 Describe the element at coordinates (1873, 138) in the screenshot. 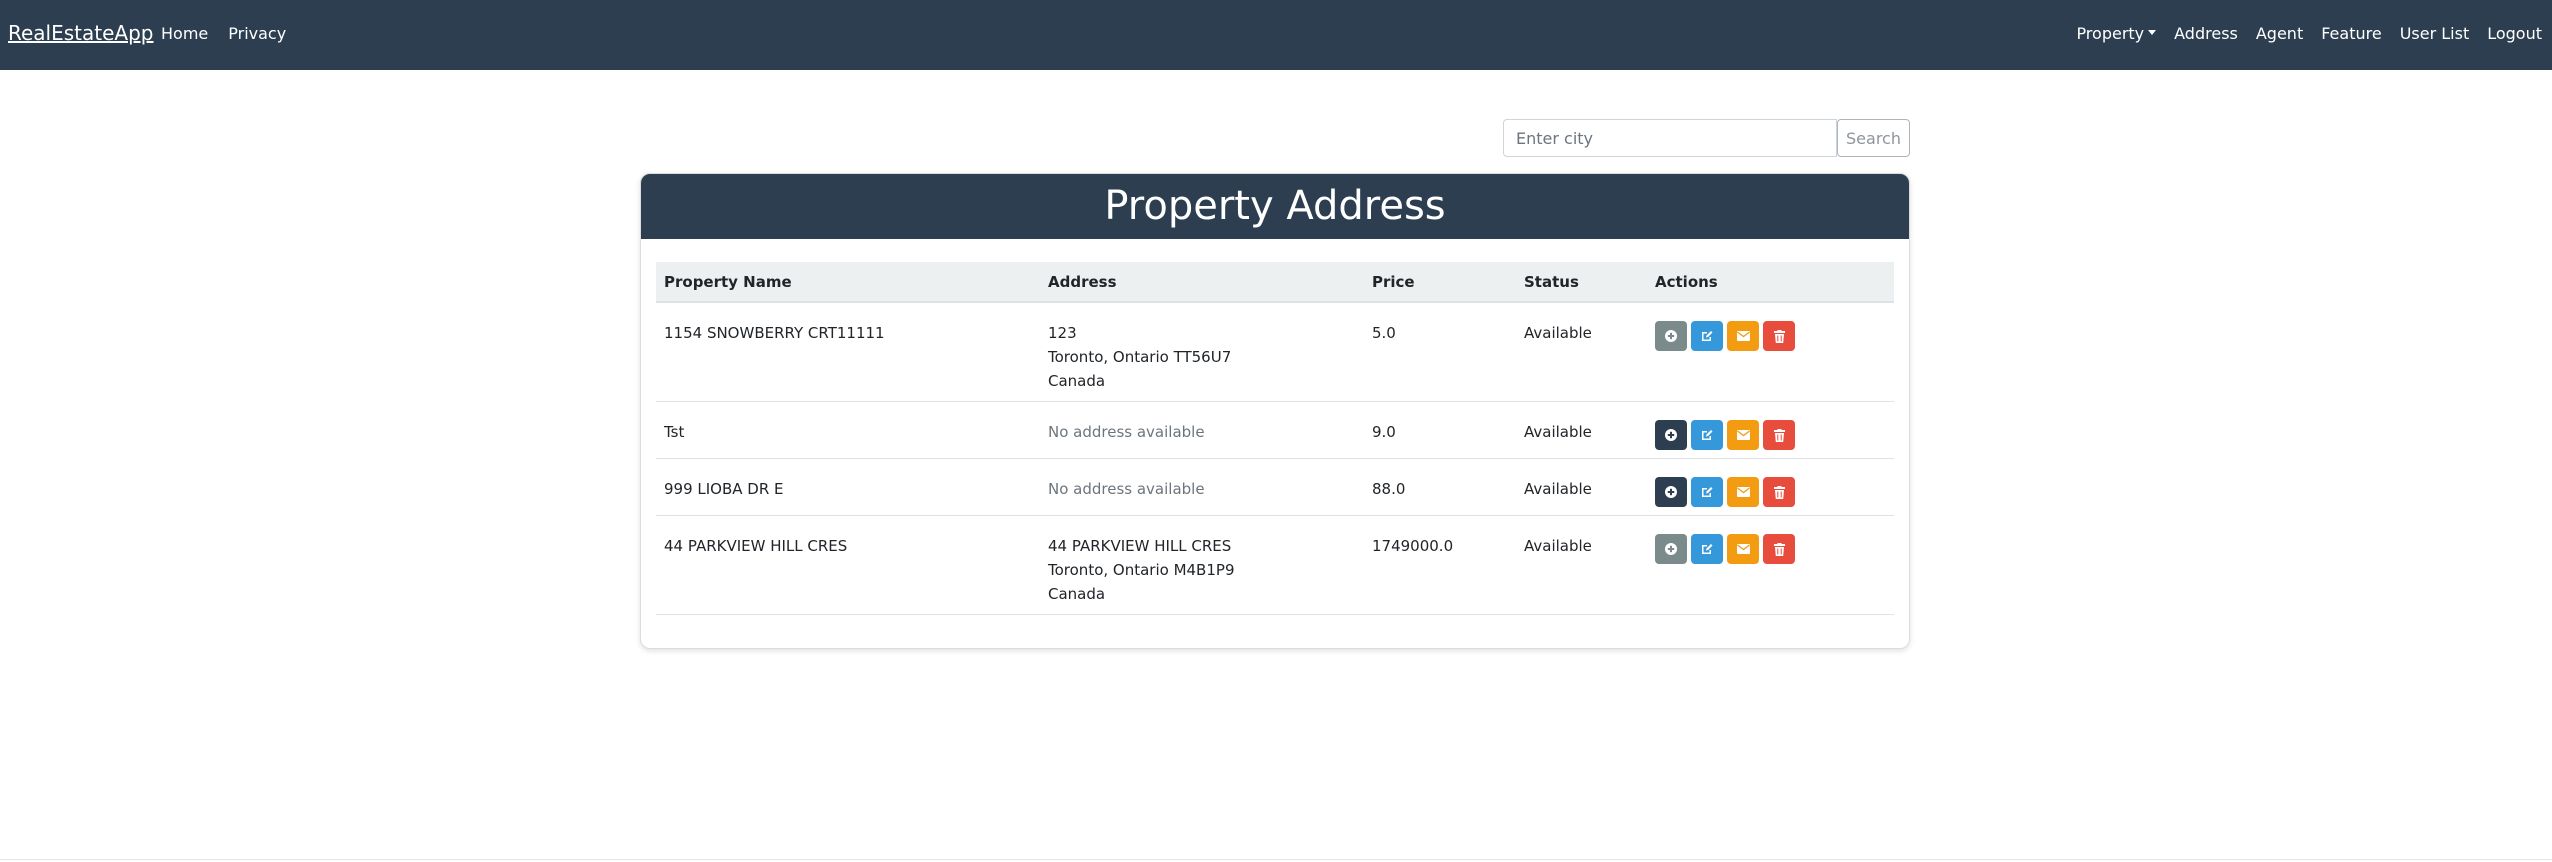

I see `search-button: Search` at that location.